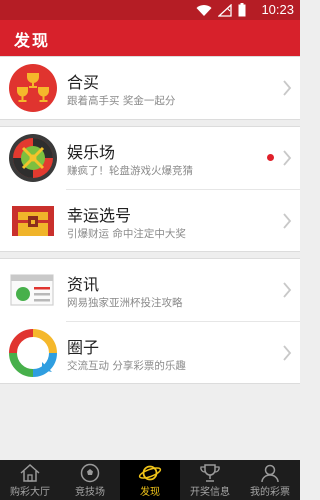 This screenshot has width=320, height=500. I want to click on battery-icon, so click(242, 10).